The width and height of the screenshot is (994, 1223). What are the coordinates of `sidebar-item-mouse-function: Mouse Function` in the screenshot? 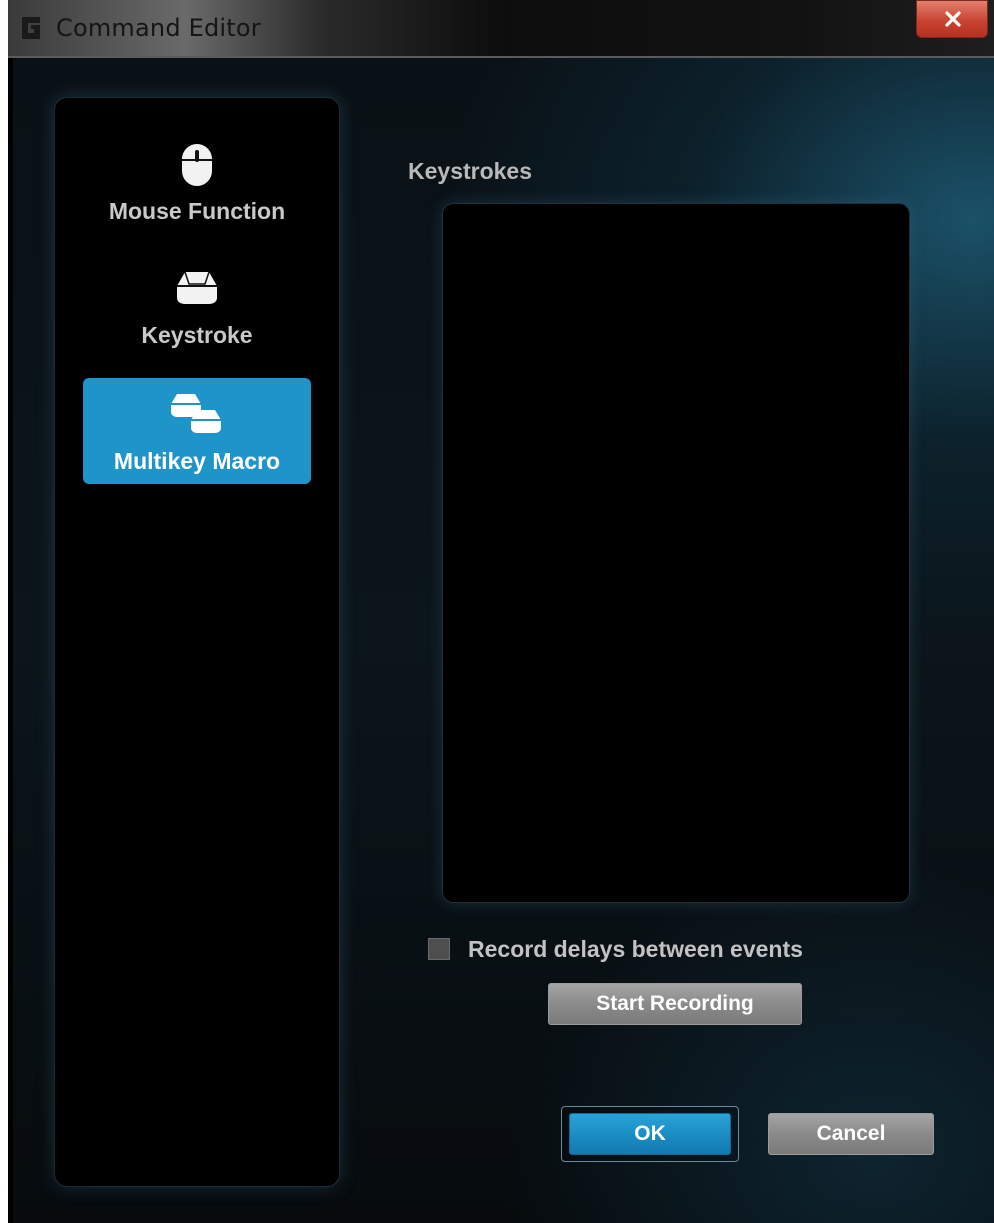 It's located at (197, 181).